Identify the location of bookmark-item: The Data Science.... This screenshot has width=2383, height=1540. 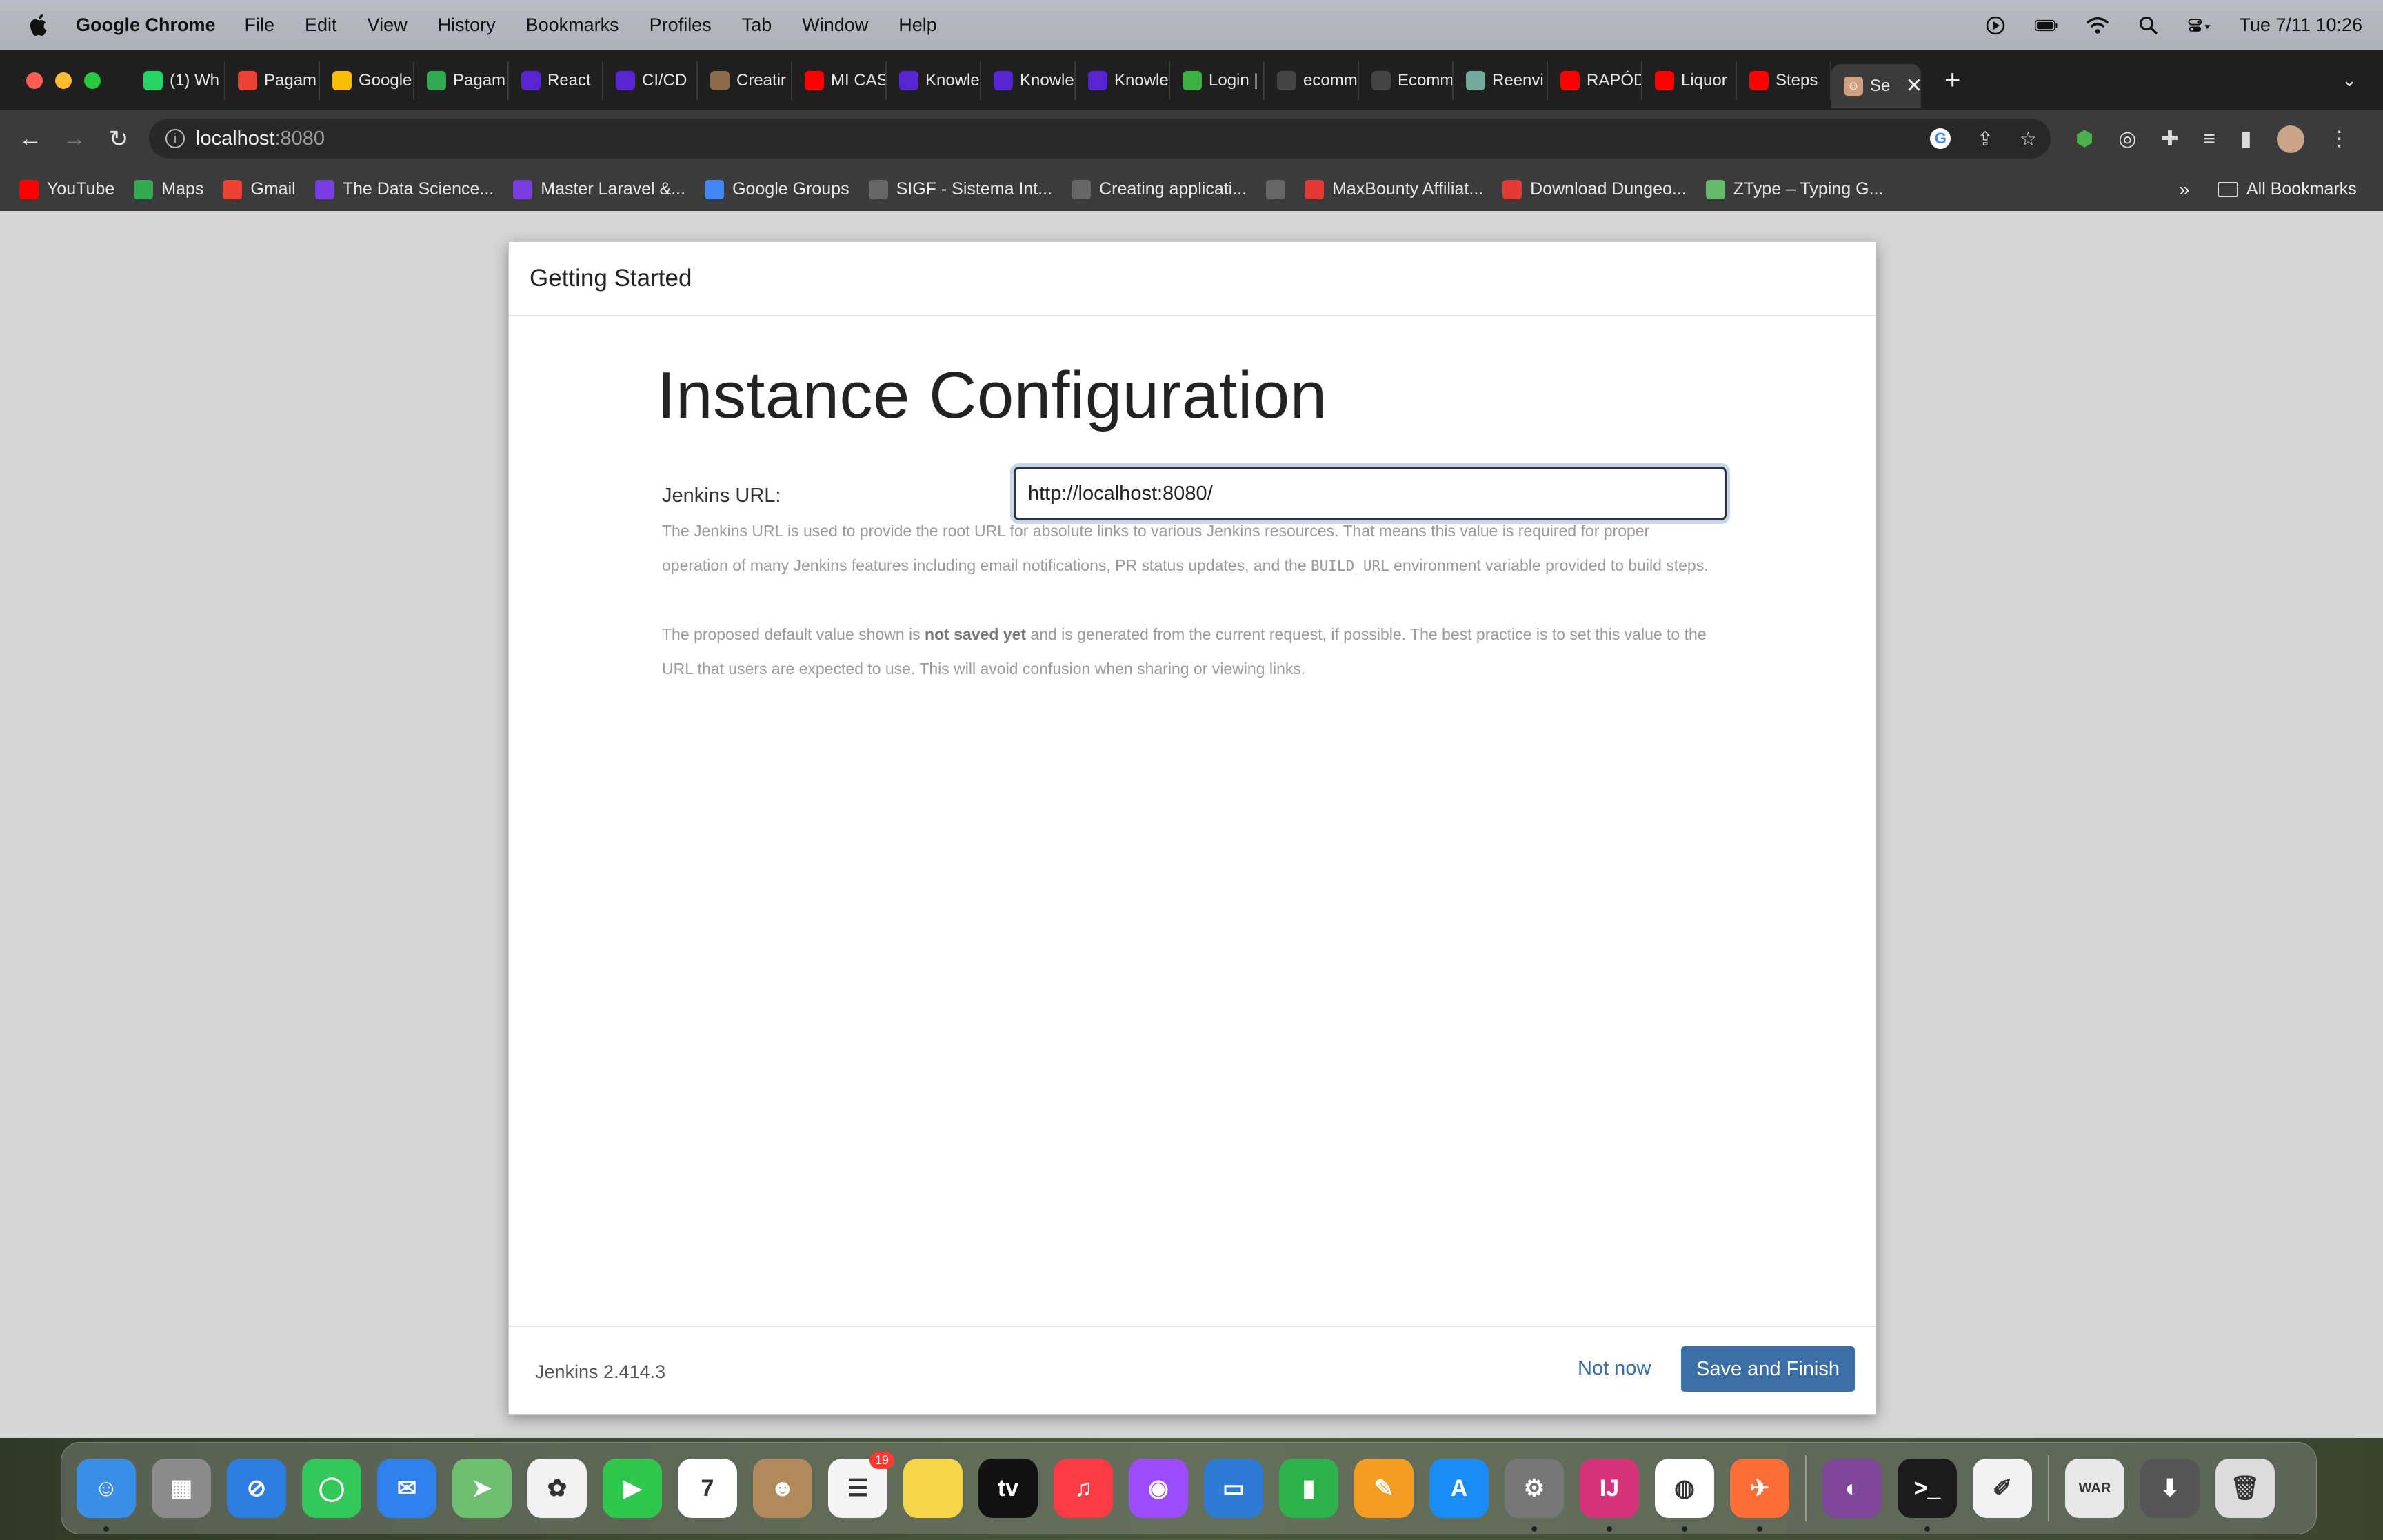
(404, 189).